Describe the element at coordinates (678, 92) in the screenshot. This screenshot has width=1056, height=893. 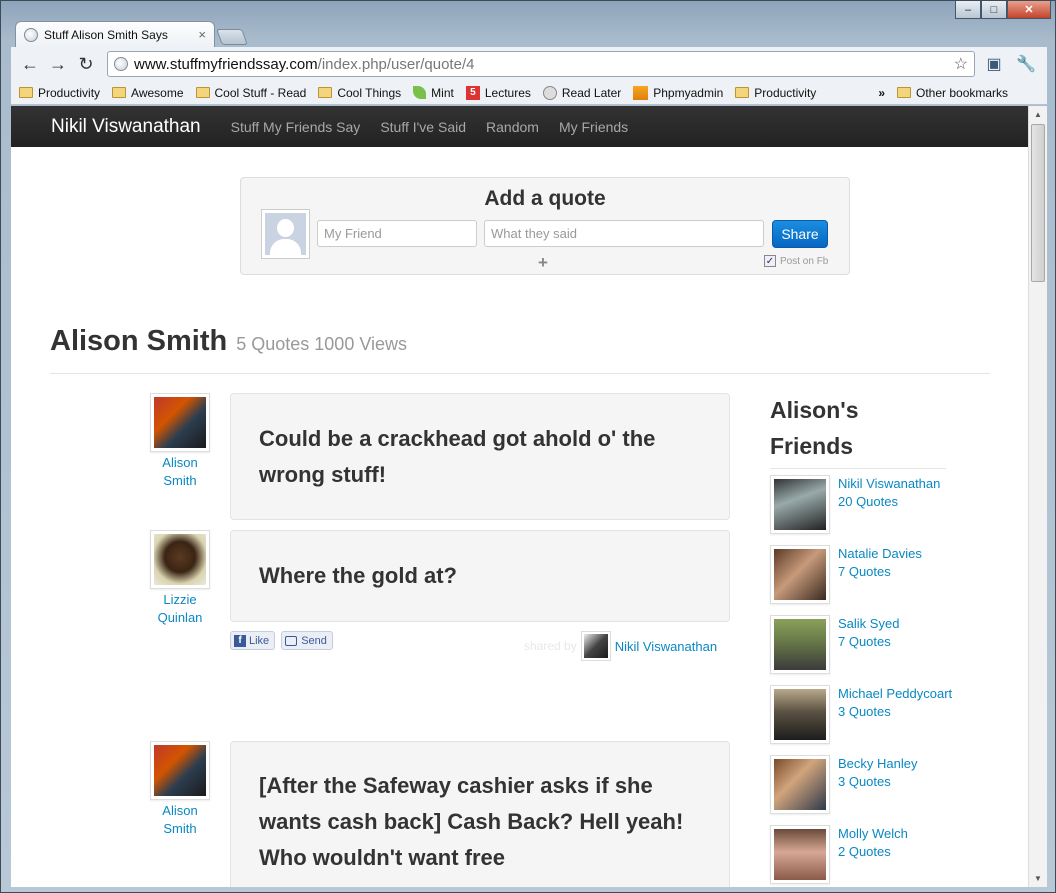
I see `bookmark-phpmyadmin: Phpmyadmin` at that location.